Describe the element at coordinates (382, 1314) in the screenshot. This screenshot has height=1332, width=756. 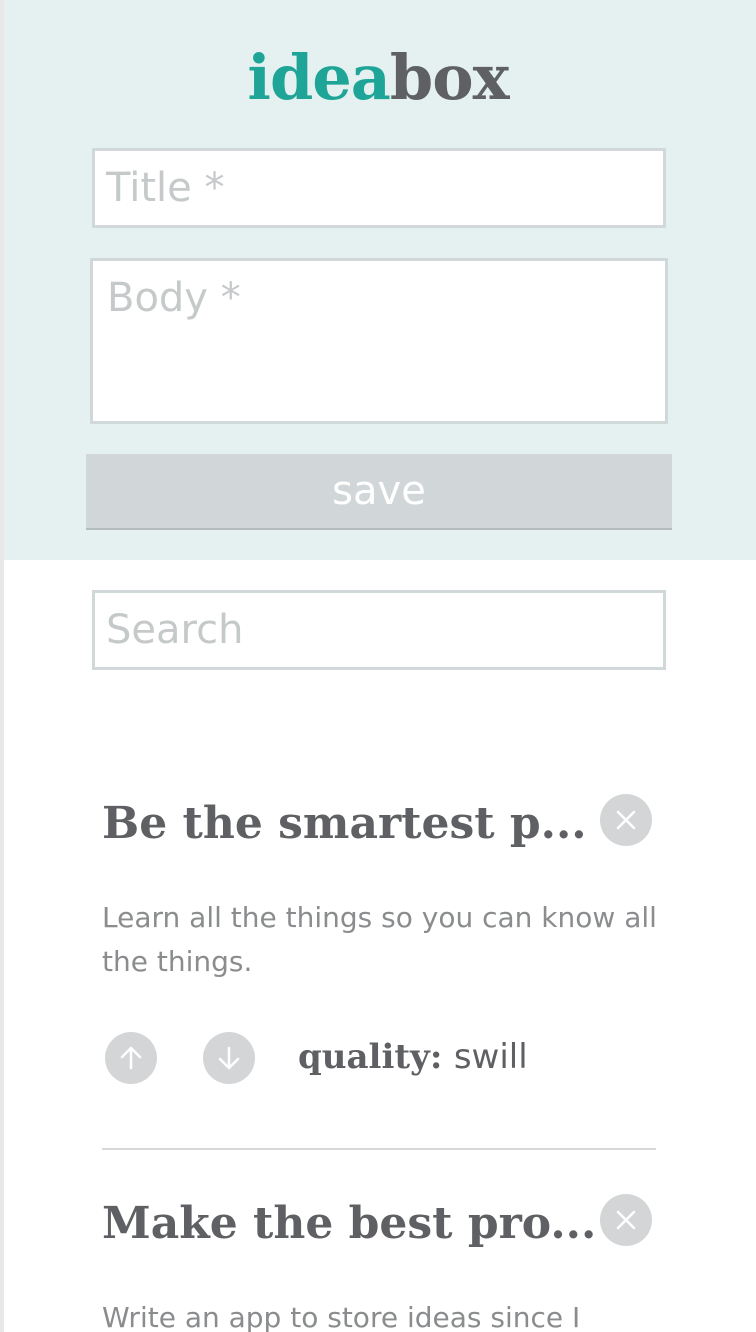
I see `idea-body: Write an app to store ideas since I` at that location.